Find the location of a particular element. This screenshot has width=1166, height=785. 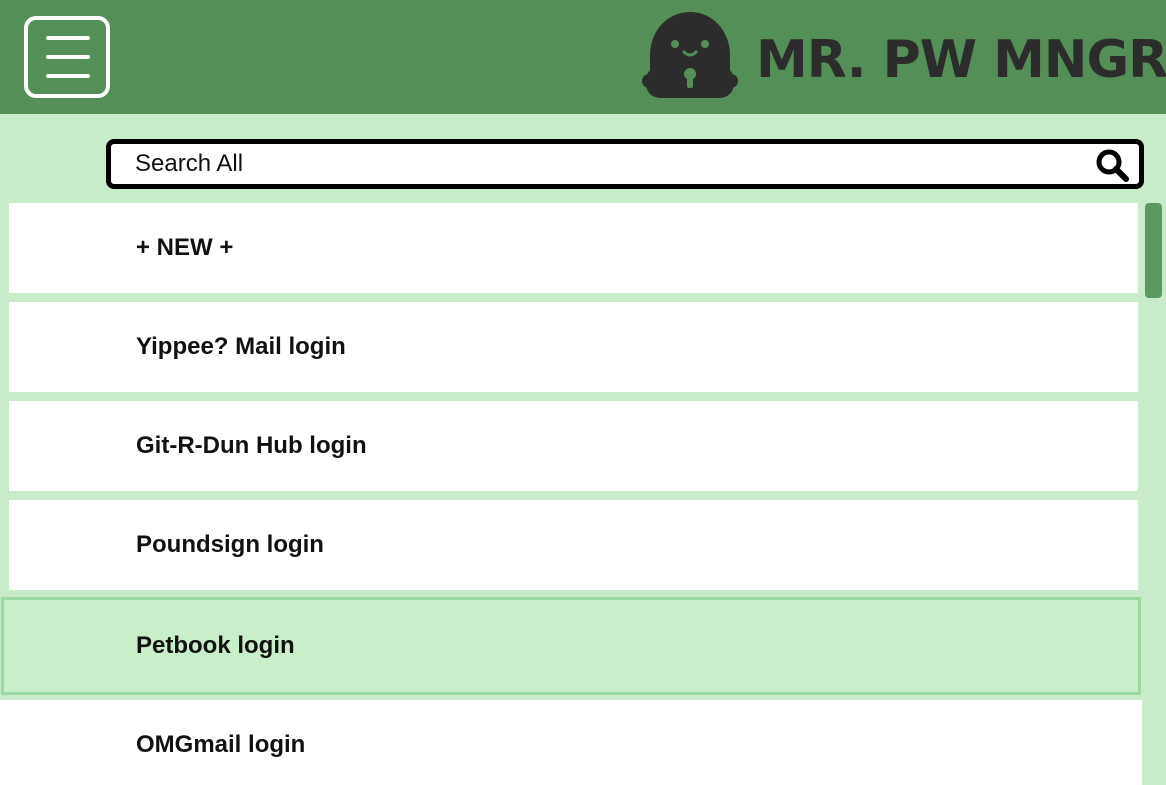

list-scrollbar is located at coordinates (1153, 494).